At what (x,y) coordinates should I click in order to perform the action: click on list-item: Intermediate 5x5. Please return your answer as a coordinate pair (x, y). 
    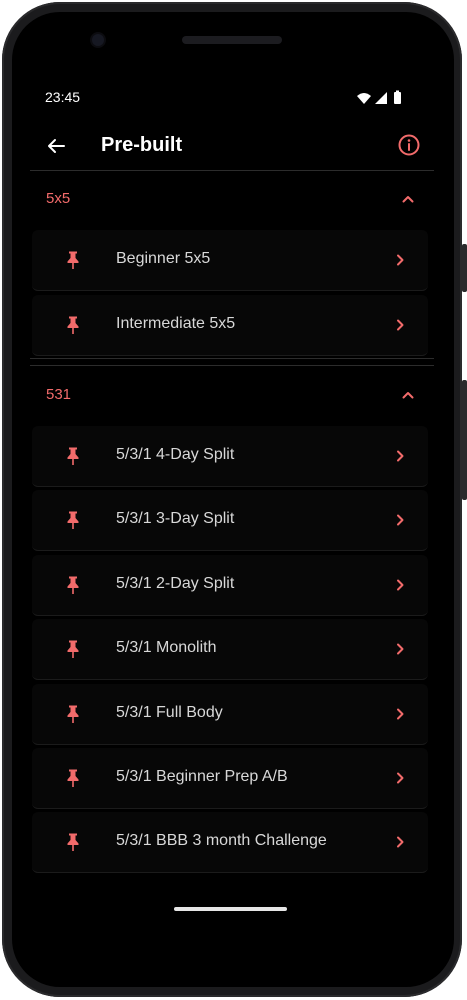
    Looking at the image, I should click on (230, 325).